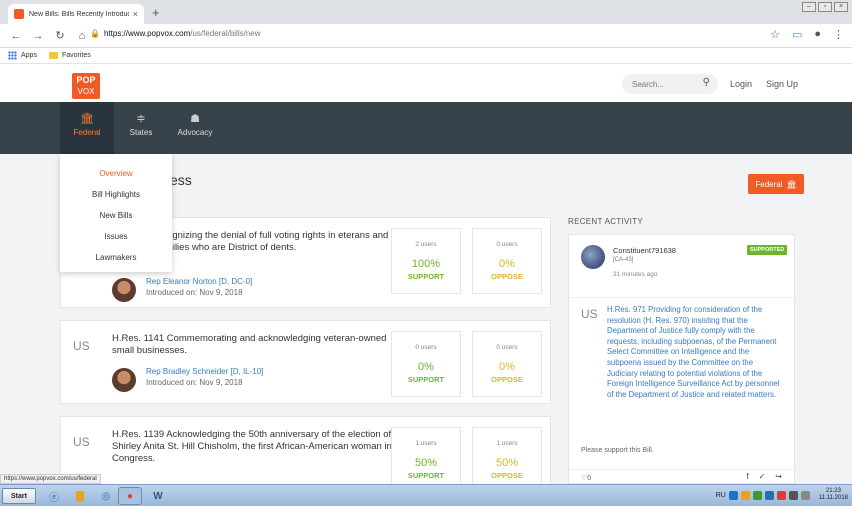 The height and width of the screenshot is (506, 852). I want to click on bookmark-favorites: Favorites, so click(69, 55).